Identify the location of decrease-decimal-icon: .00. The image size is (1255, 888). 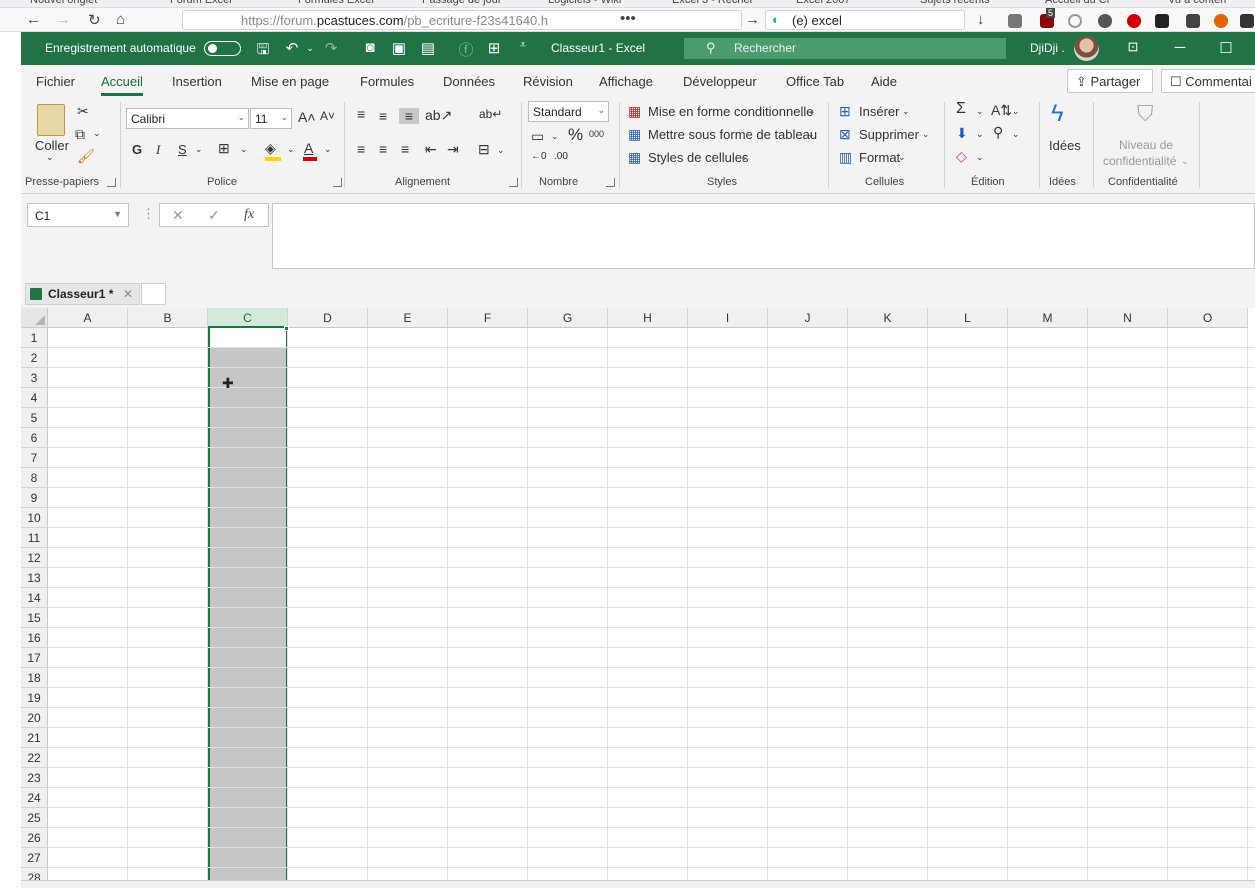
(561, 156).